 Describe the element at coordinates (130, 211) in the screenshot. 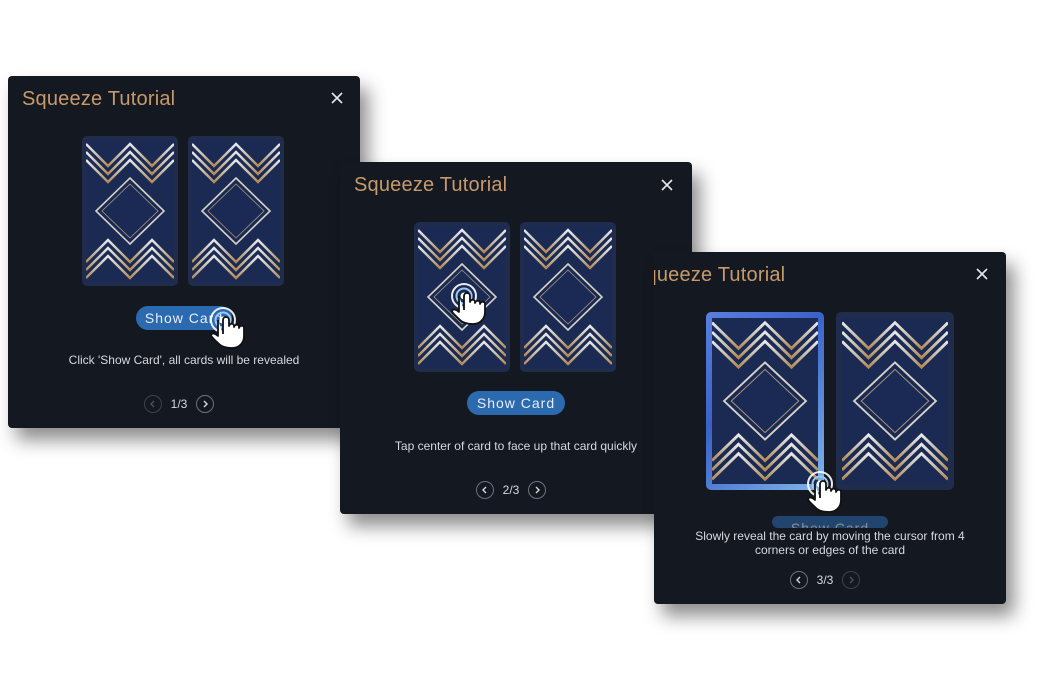

I see `card-back-left` at that location.